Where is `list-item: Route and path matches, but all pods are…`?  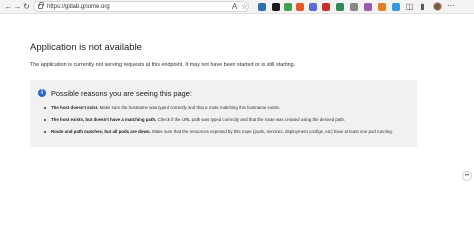 list-item: Route and path matches, but all pods are… is located at coordinates (228, 132).